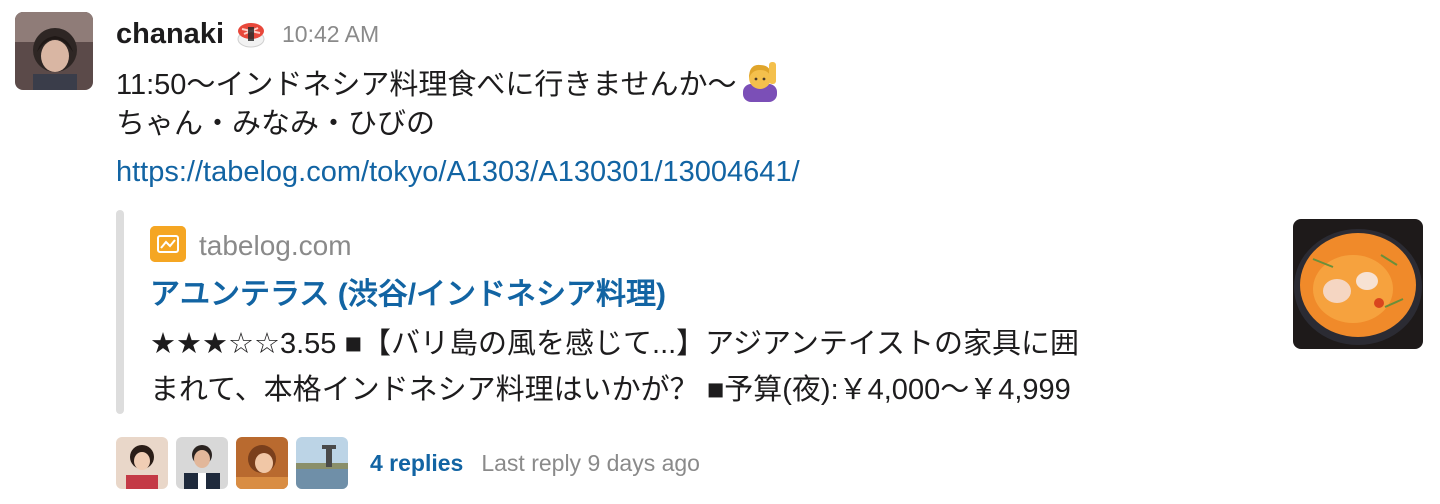 The height and width of the screenshot is (504, 1440). Describe the element at coordinates (251, 34) in the screenshot. I see `sushi-emoji-icon` at that location.